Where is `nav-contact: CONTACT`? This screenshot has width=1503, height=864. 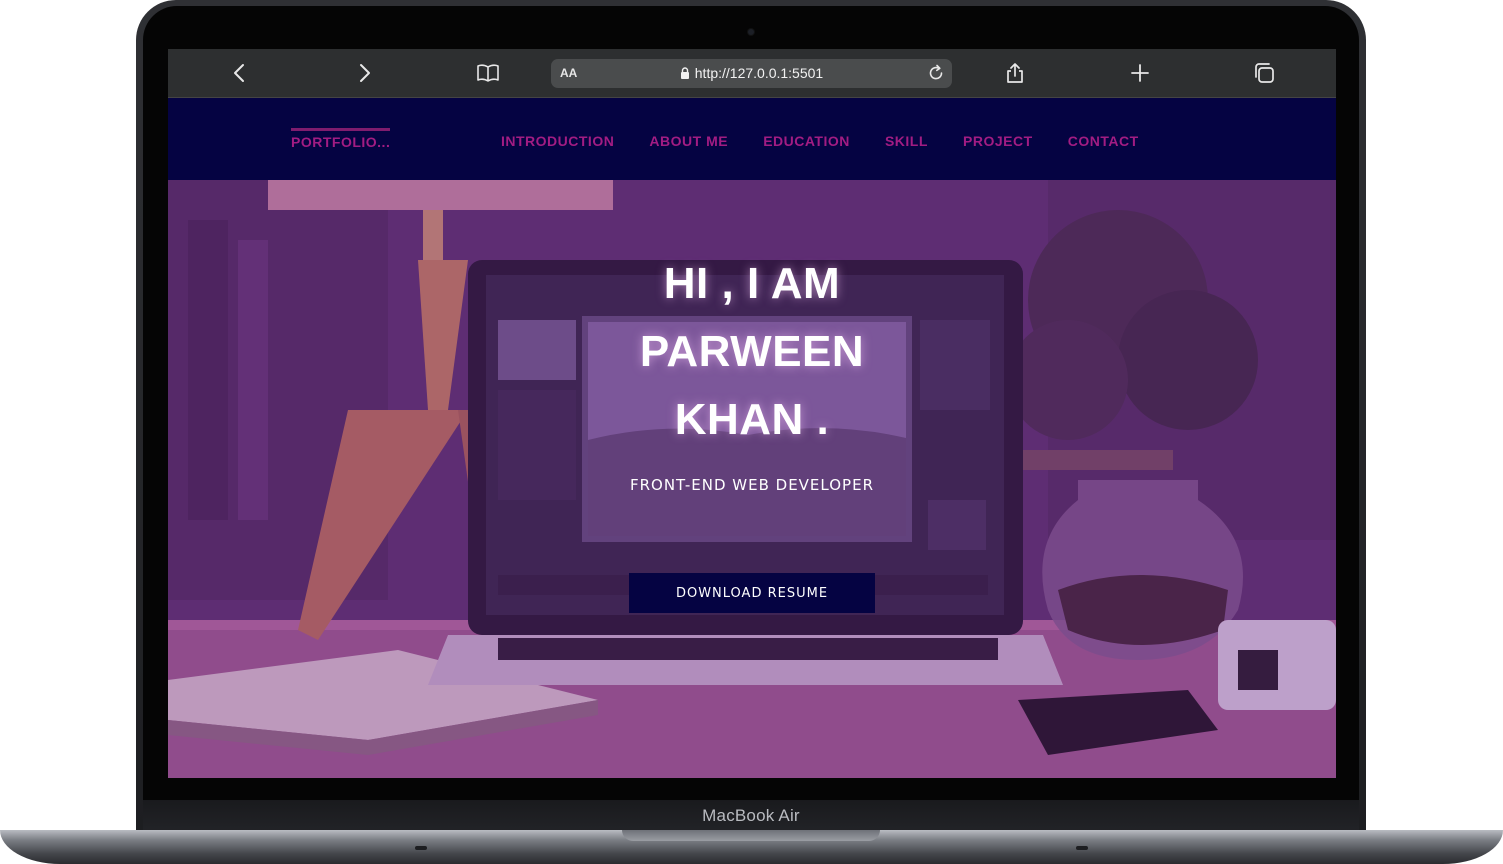 nav-contact: CONTACT is located at coordinates (1103, 141).